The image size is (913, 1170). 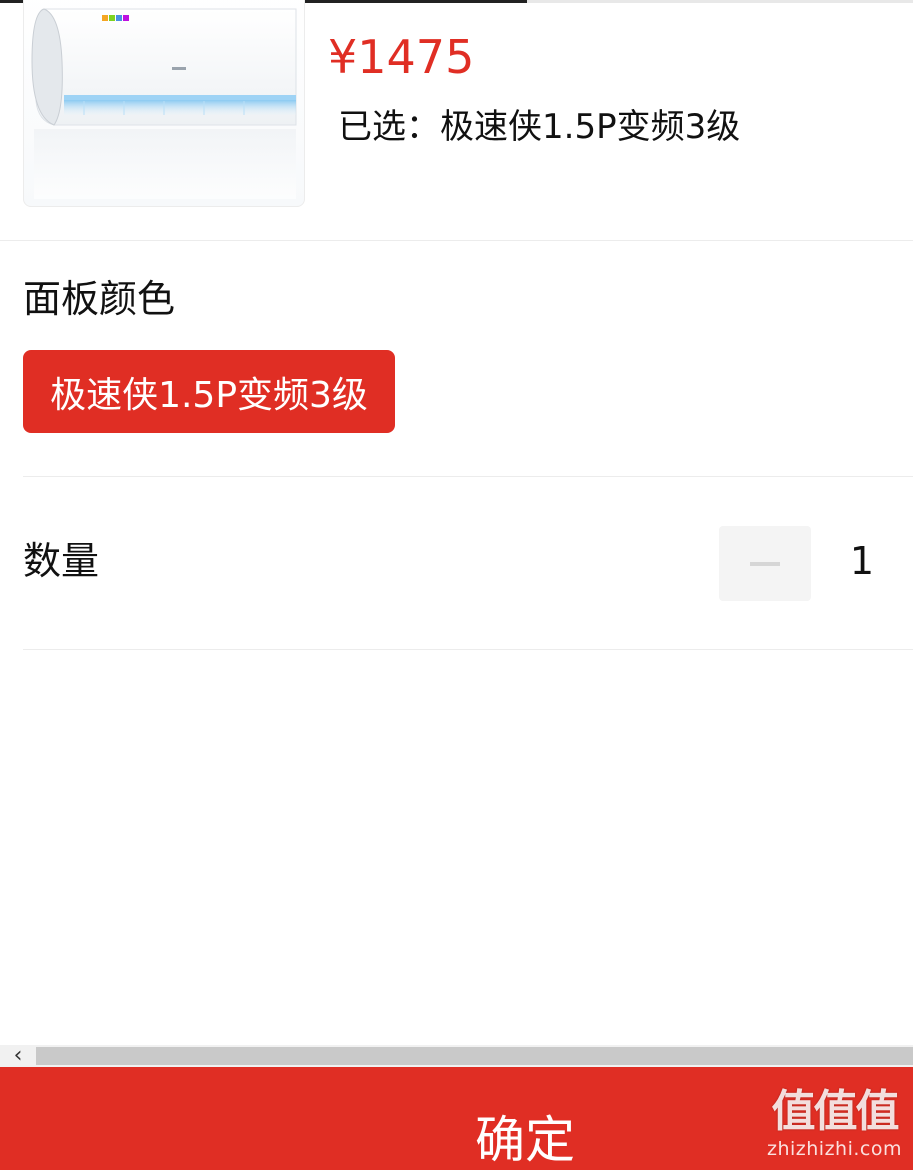 I want to click on selected-spec-text: 已选：极速侠1.5P变频3级, so click(x=539, y=127).